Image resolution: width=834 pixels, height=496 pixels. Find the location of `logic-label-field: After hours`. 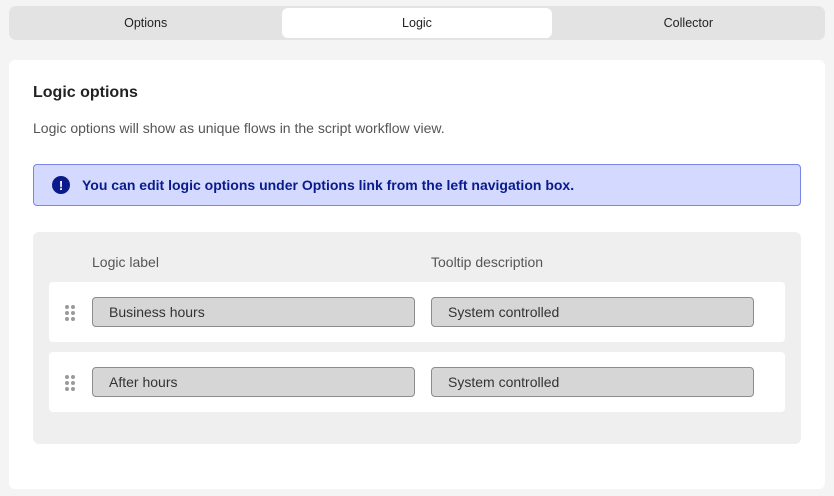

logic-label-field: After hours is located at coordinates (253, 382).